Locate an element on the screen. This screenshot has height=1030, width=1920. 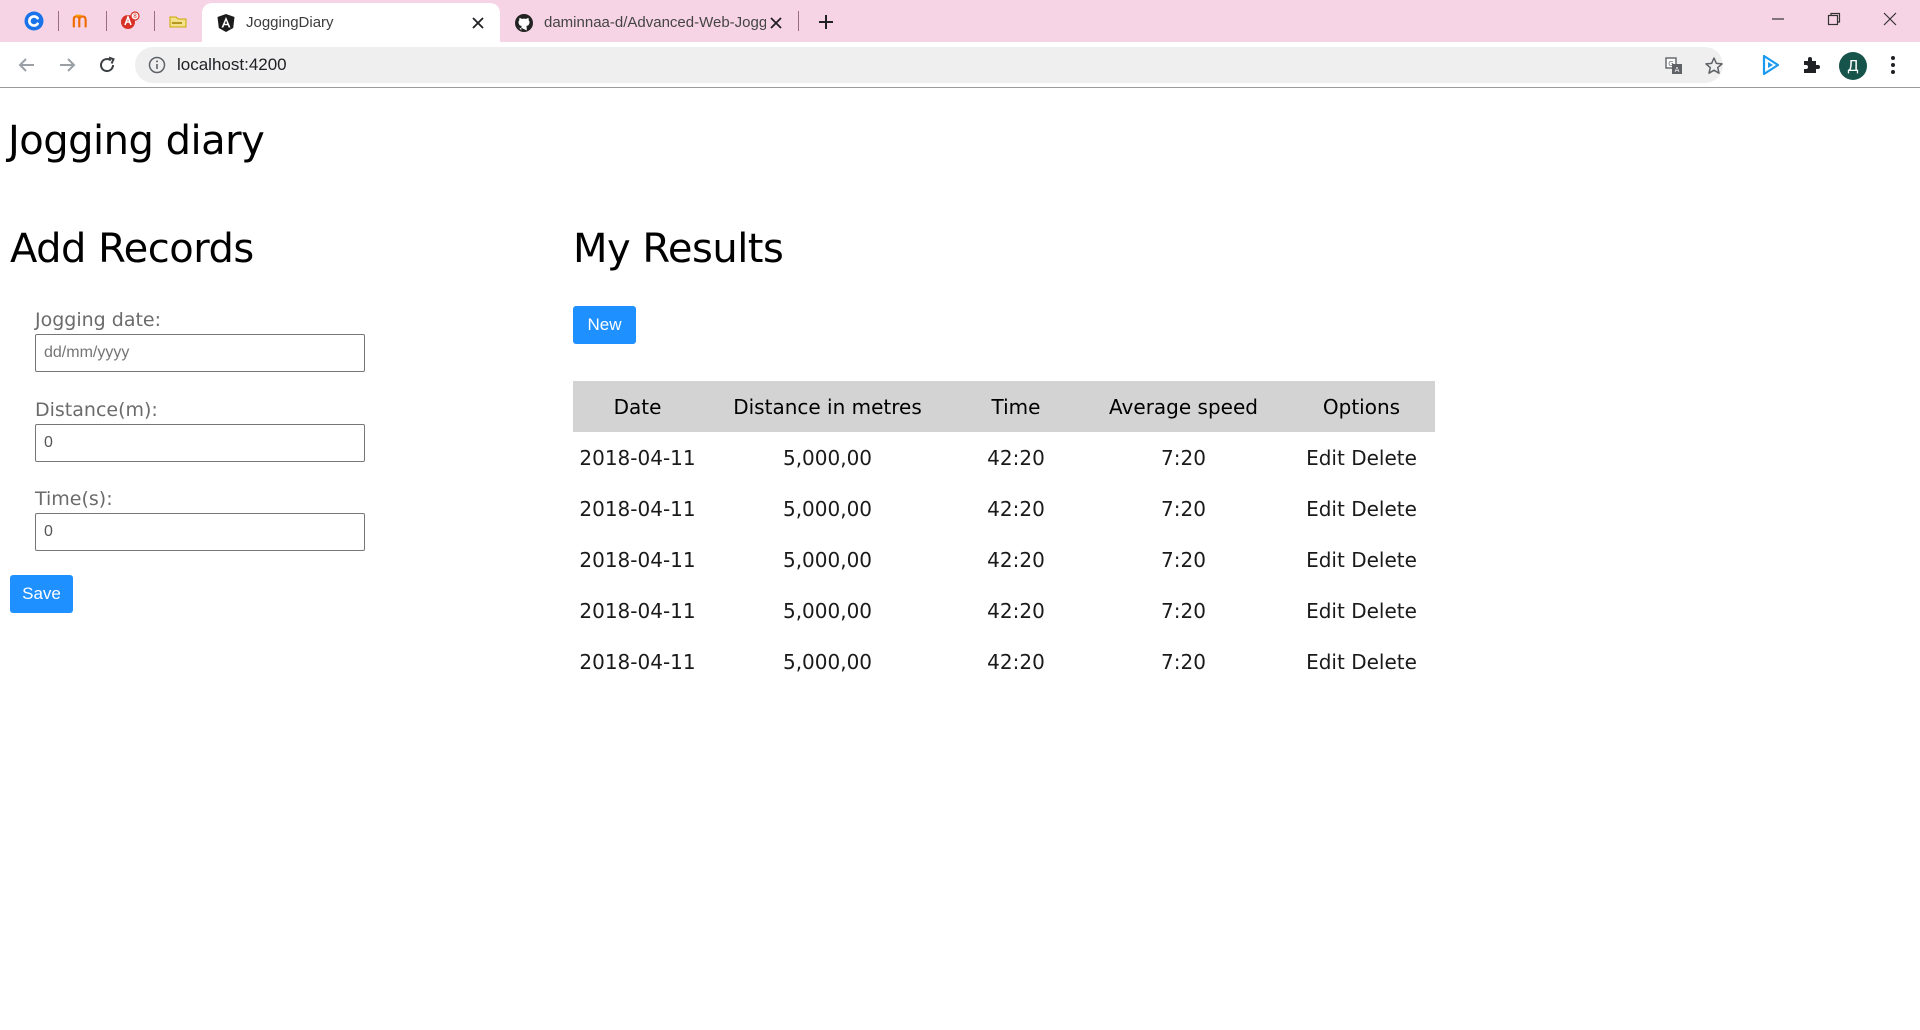
jogging-date-label: Jogging date: is located at coordinates (98, 320).